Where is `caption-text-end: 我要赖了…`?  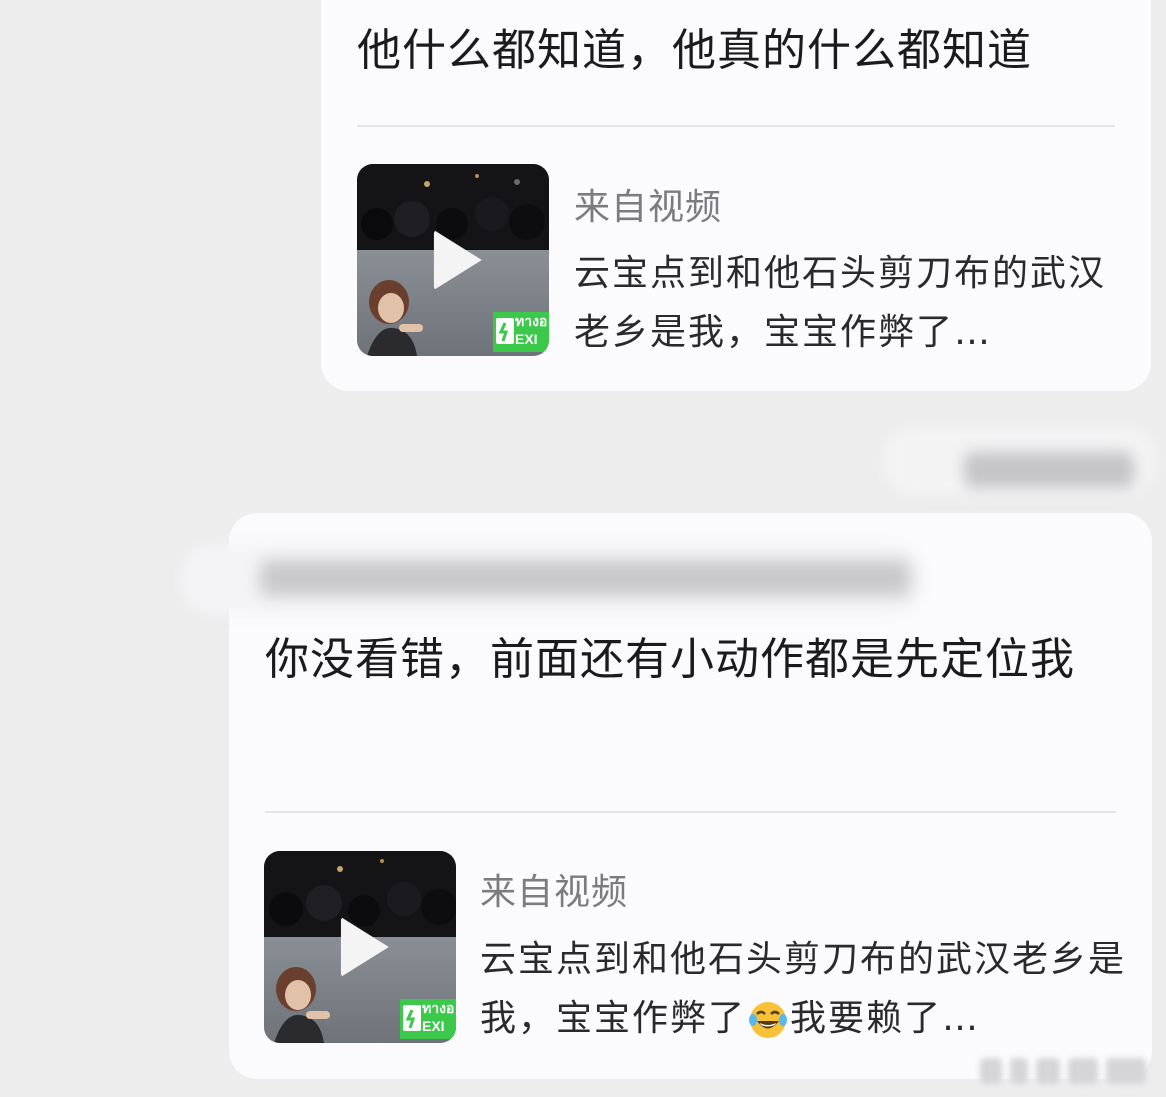
caption-text-end: 我要赖了… is located at coordinates (885, 1018).